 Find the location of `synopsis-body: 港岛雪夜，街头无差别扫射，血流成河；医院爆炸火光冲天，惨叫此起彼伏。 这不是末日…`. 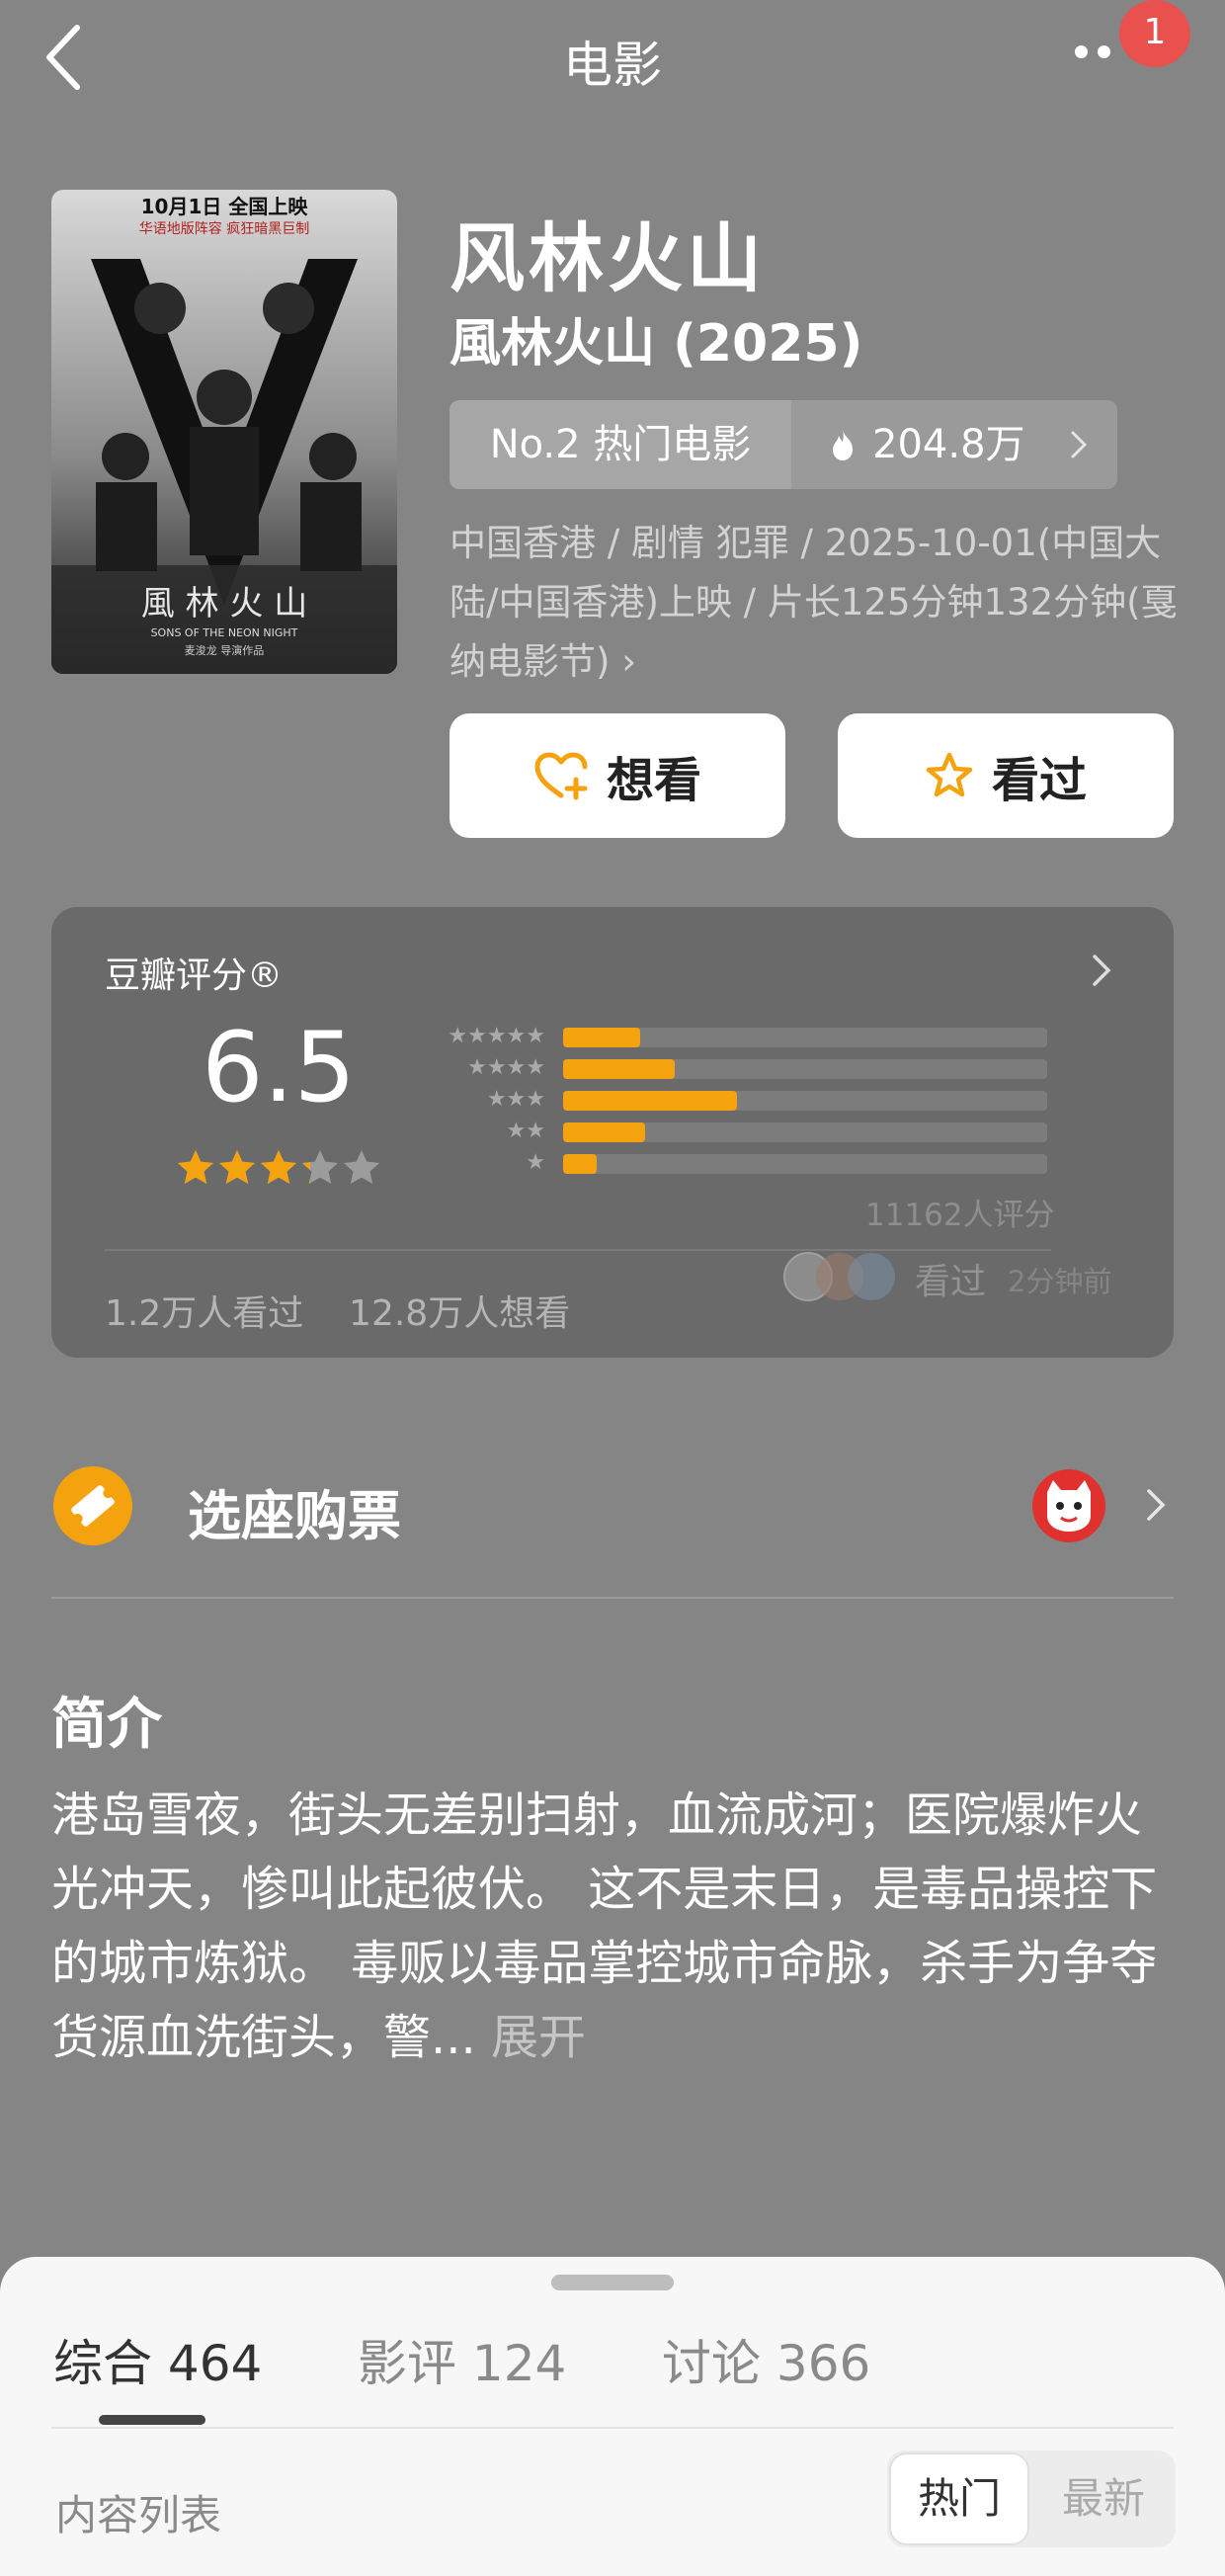

synopsis-body: 港岛雪夜，街头无差别扫射，血流成河；医院爆炸火光冲天，惨叫此起彼伏。 这不是末日… is located at coordinates (604, 1926).